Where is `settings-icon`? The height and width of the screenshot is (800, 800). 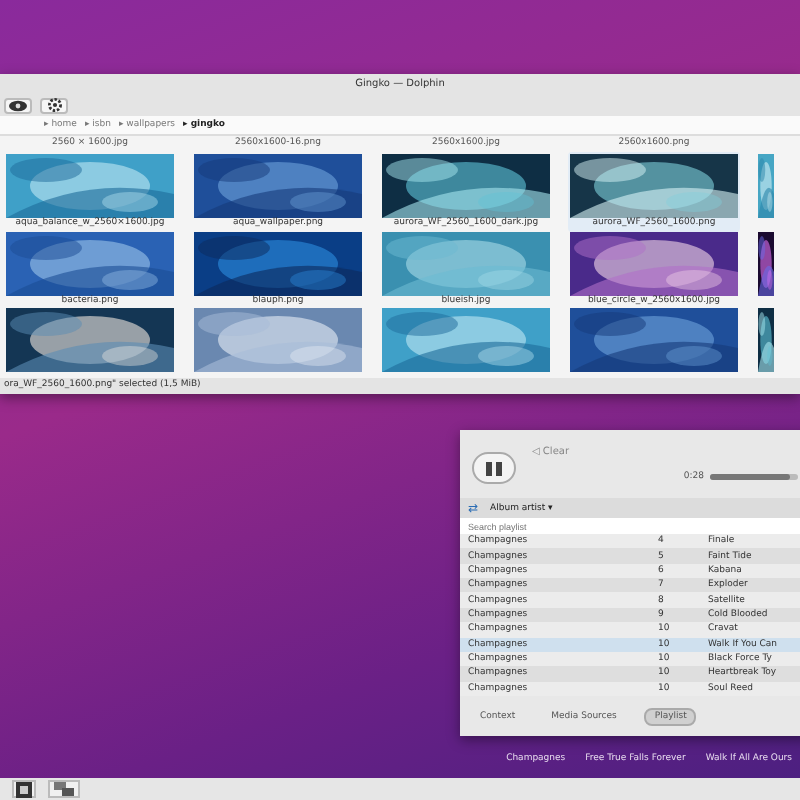 settings-icon is located at coordinates (54, 105).